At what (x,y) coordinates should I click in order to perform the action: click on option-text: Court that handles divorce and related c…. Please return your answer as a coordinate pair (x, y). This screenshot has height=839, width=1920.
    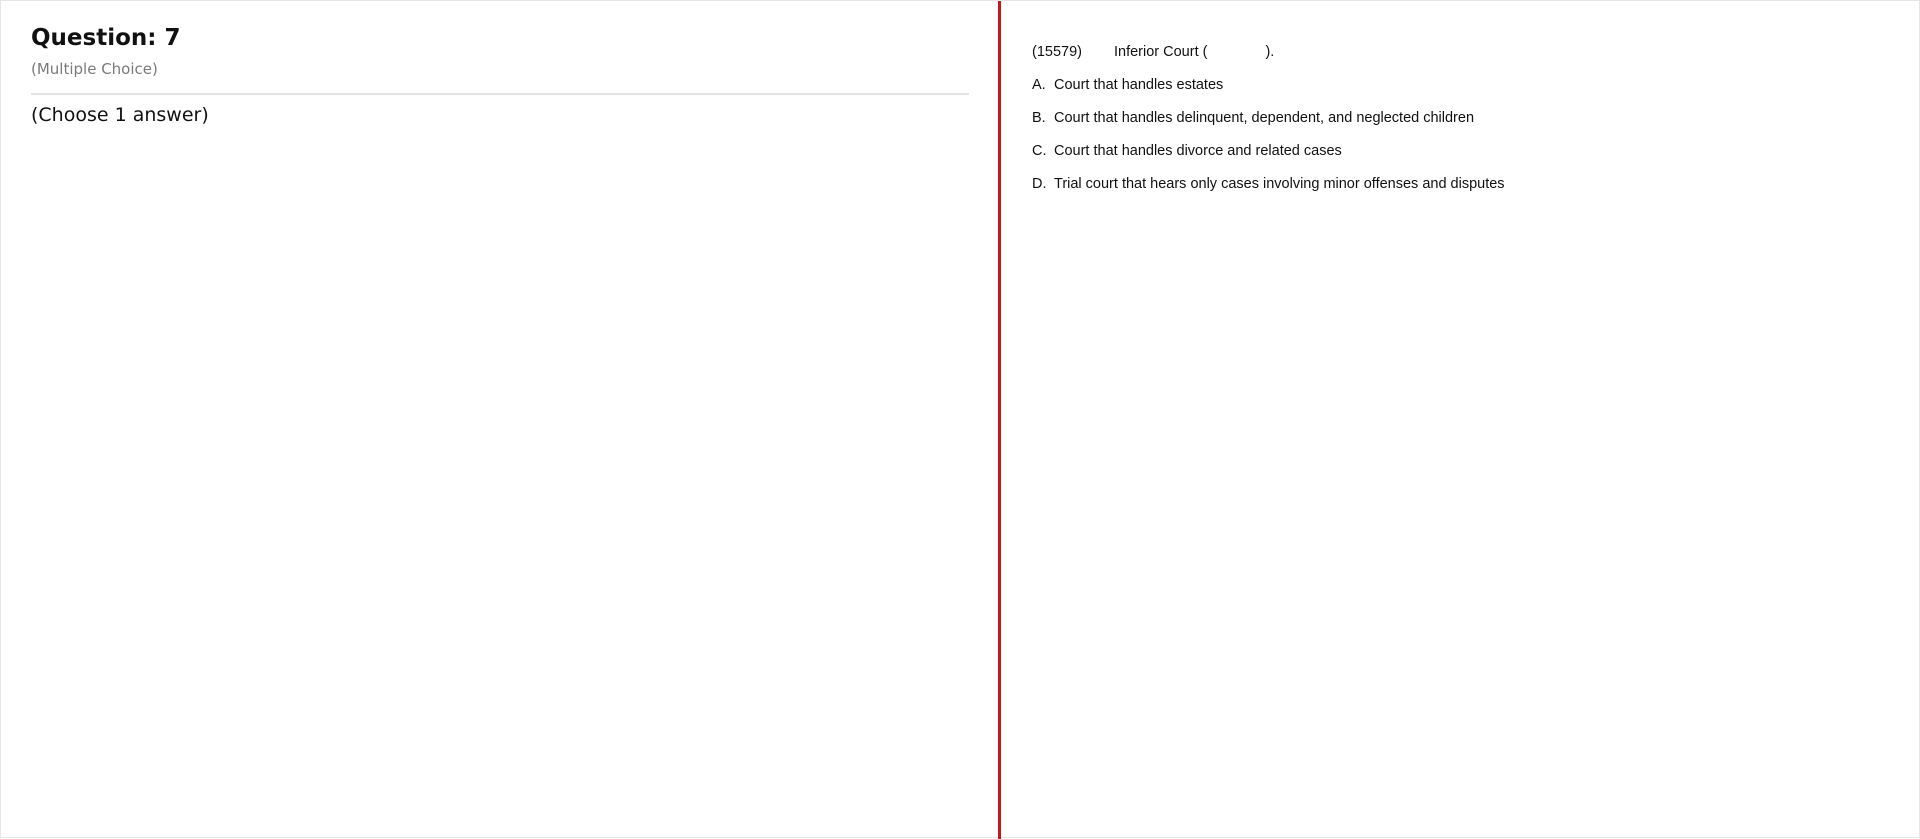
    Looking at the image, I should click on (1198, 151).